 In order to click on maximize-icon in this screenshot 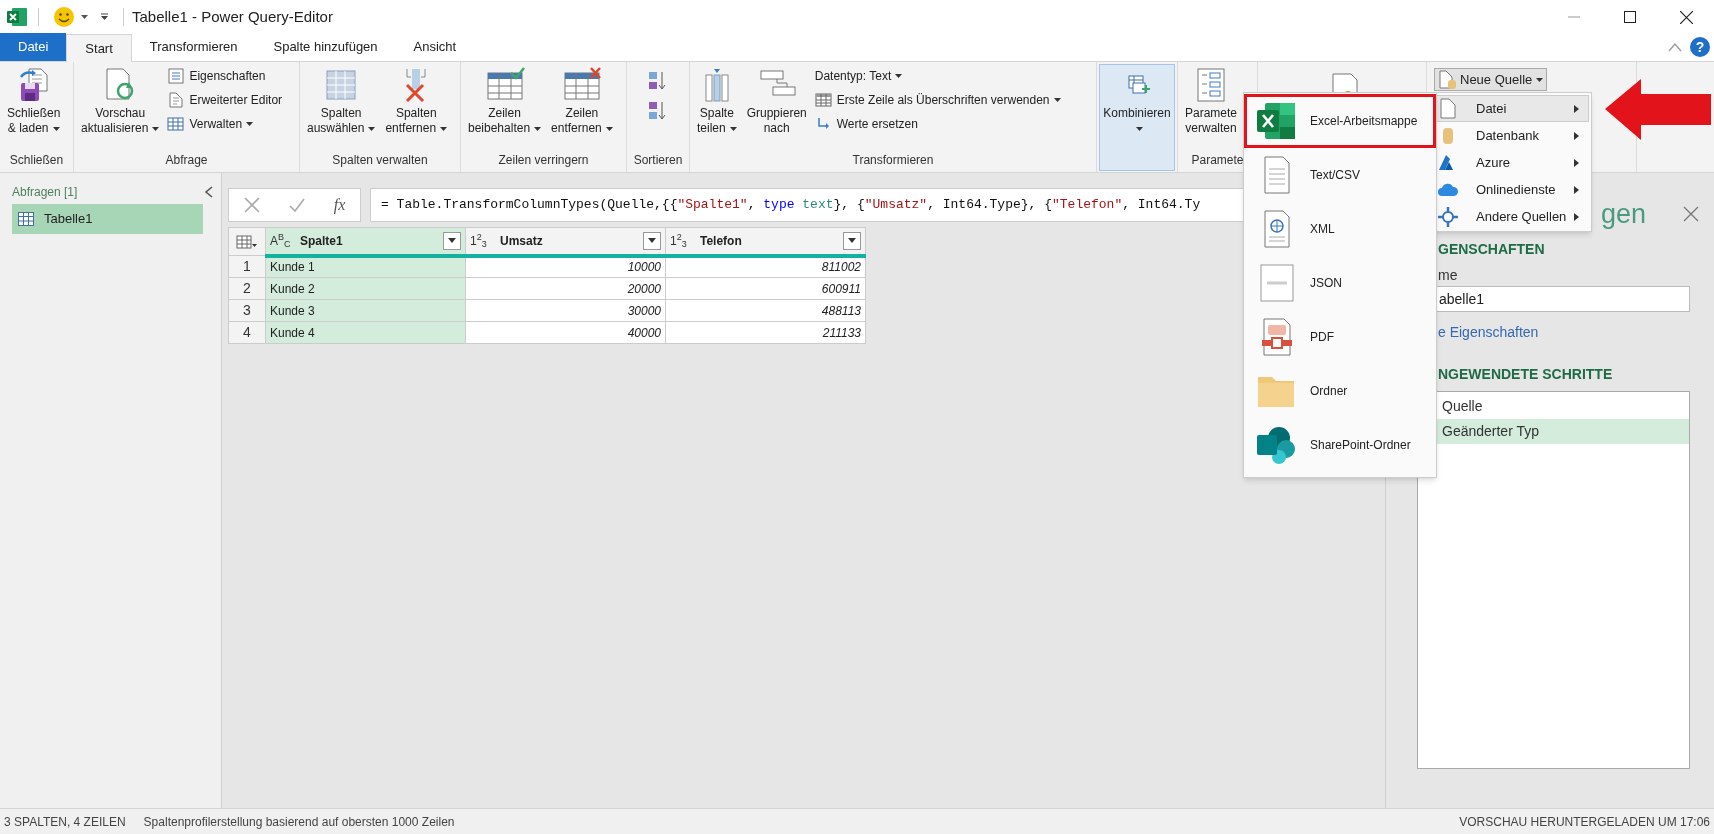, I will do `click(1630, 17)`.